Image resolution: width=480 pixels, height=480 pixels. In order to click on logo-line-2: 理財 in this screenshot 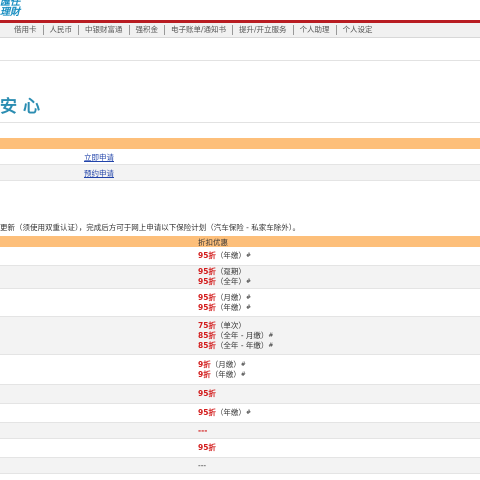, I will do `click(10, 12)`.